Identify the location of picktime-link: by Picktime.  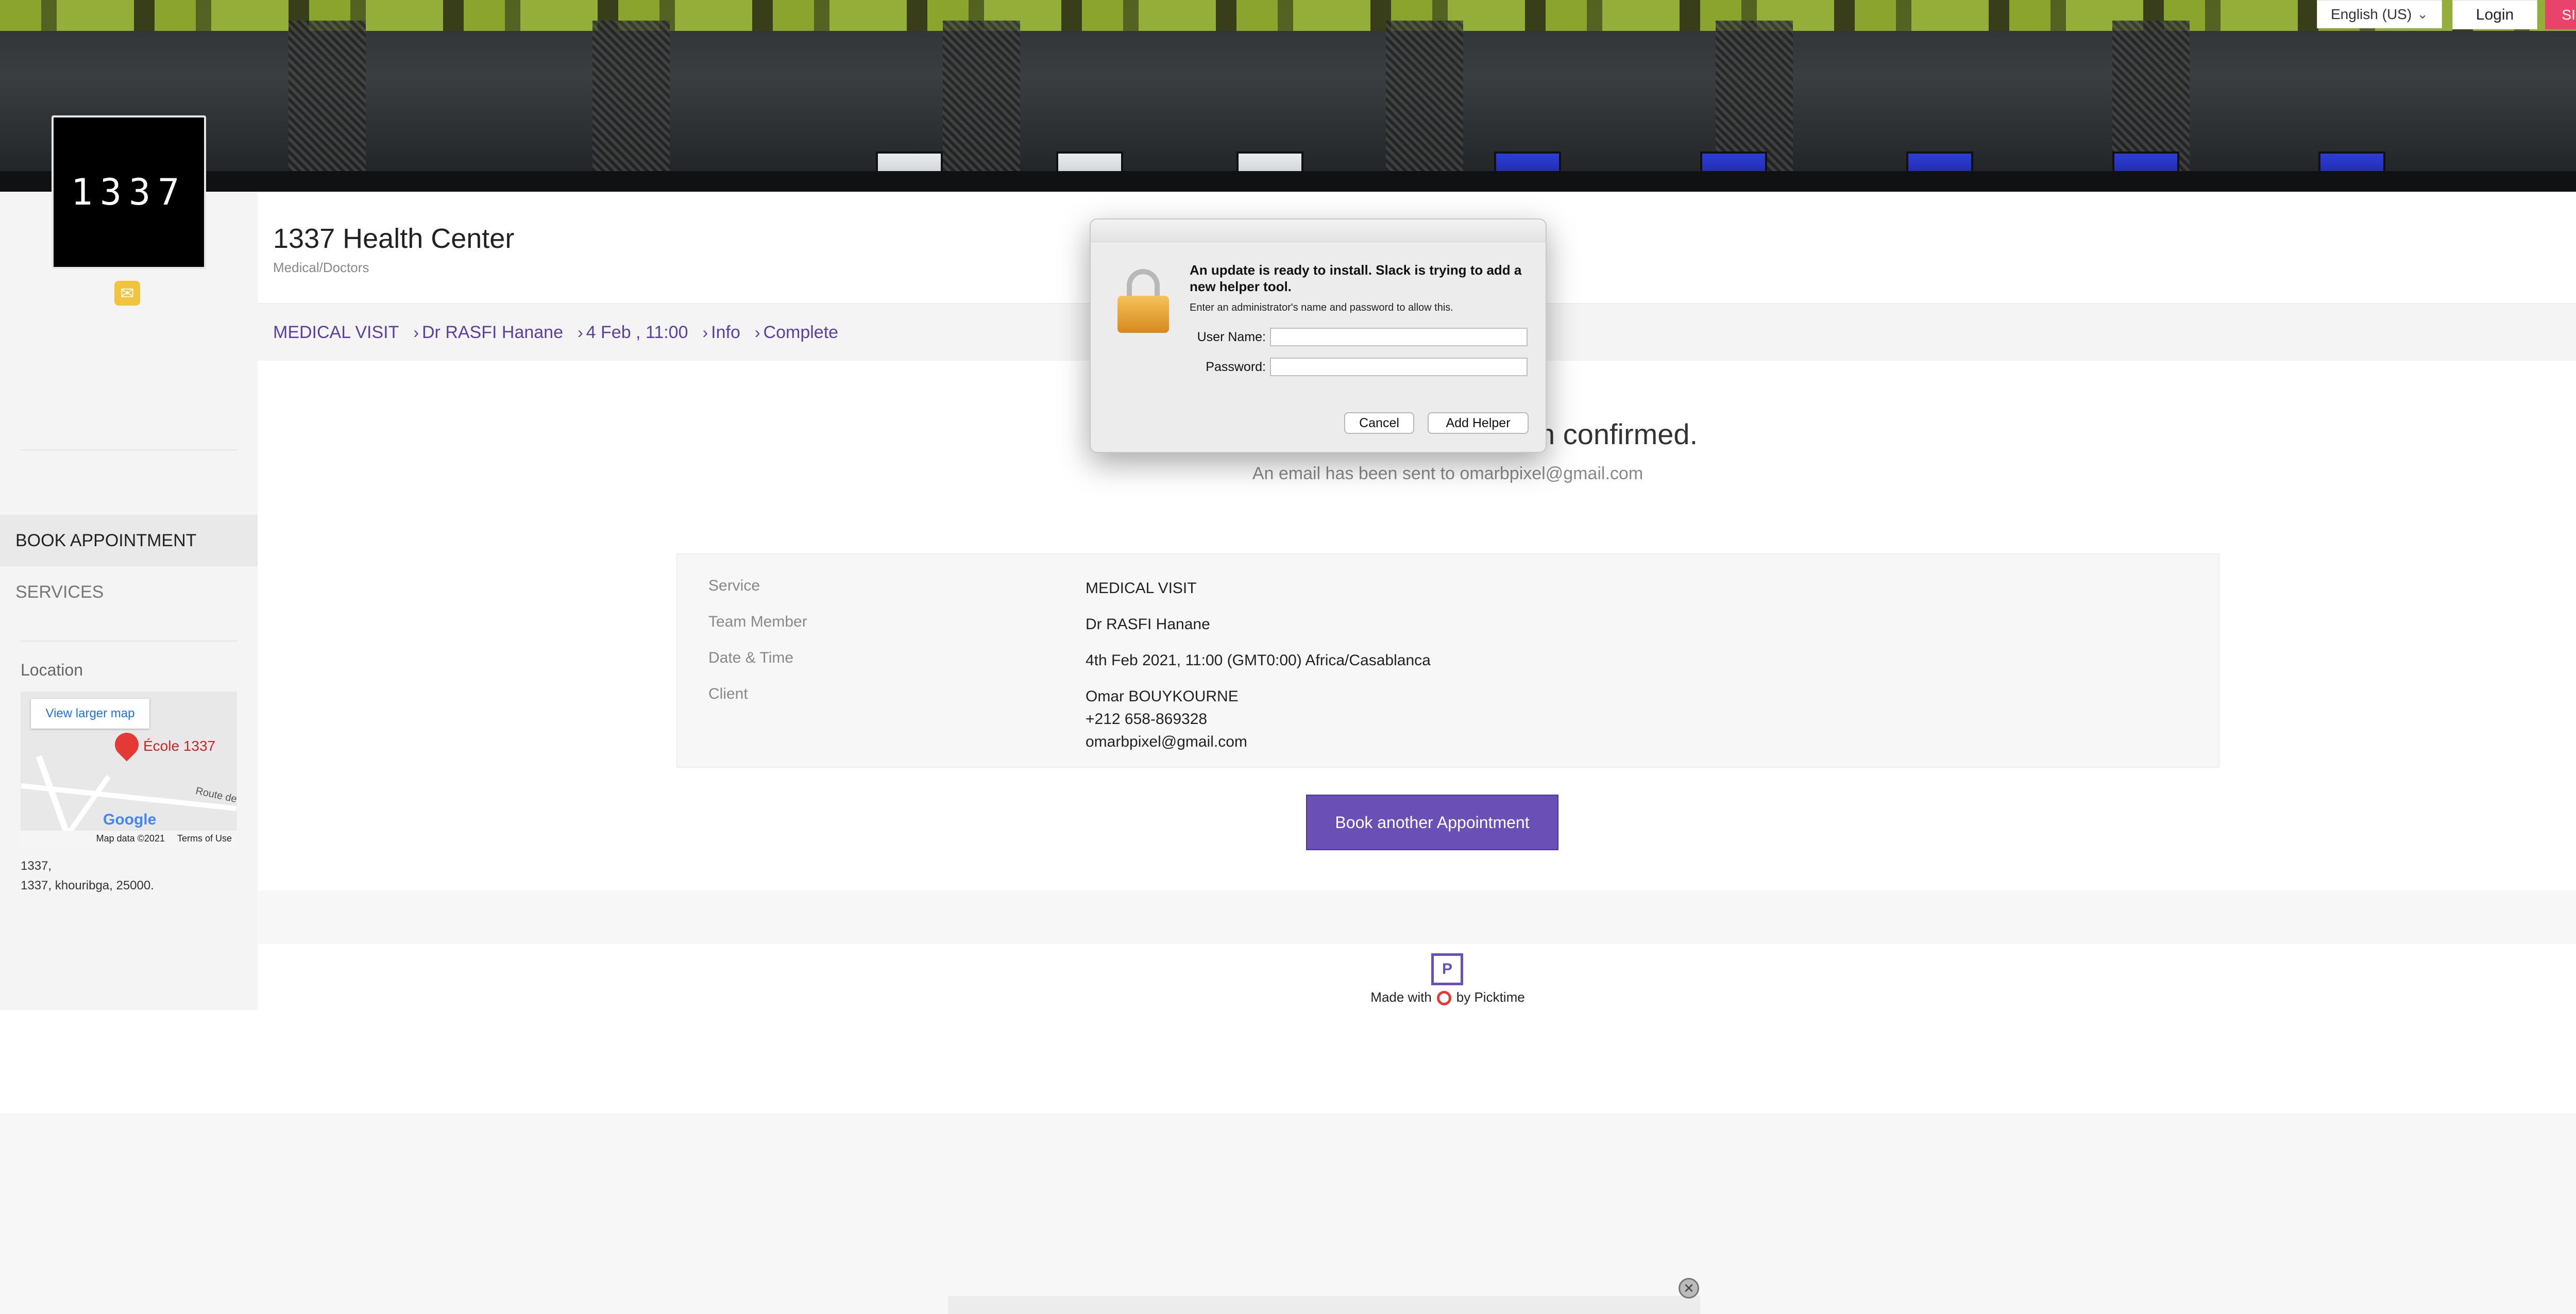
(1490, 997).